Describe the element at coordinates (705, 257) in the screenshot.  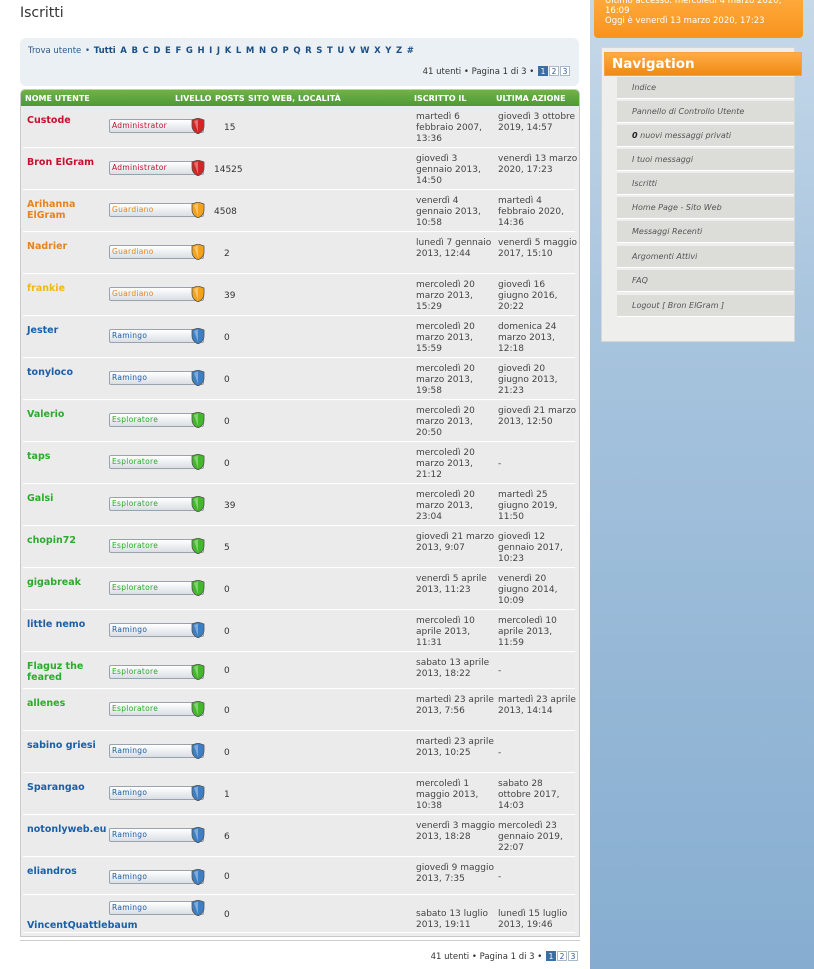
I see `nav-active-topics: Argomenti Attivi` at that location.